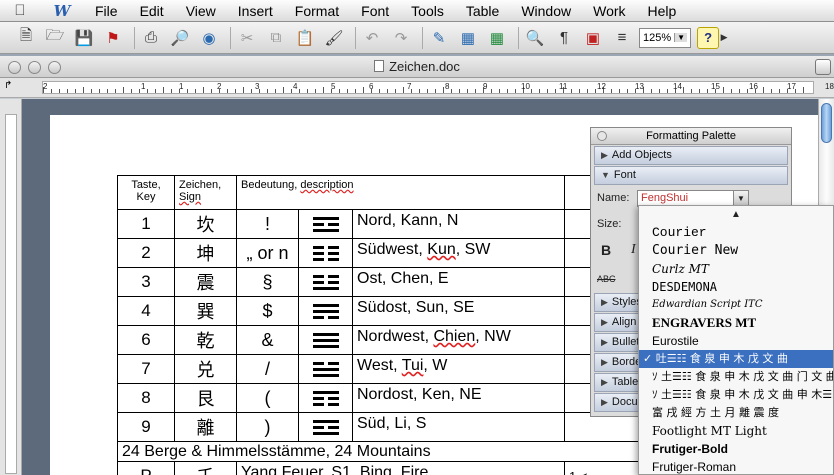 The image size is (834, 475). I want to click on menu-view: View, so click(201, 11).